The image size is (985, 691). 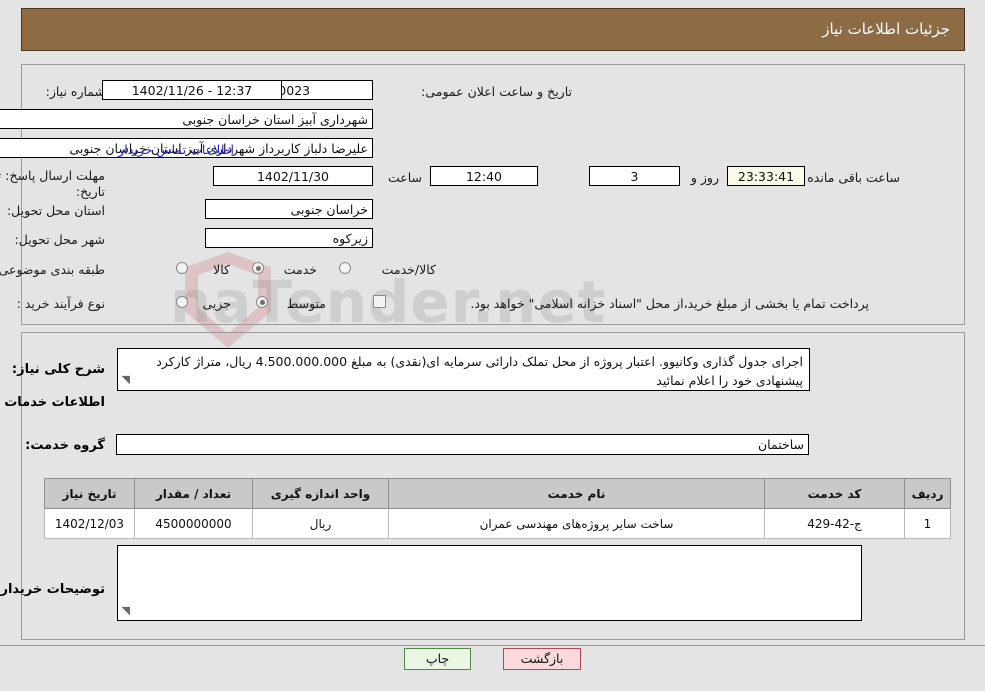 I want to click on label-days-suffix: روز و, so click(x=704, y=177).